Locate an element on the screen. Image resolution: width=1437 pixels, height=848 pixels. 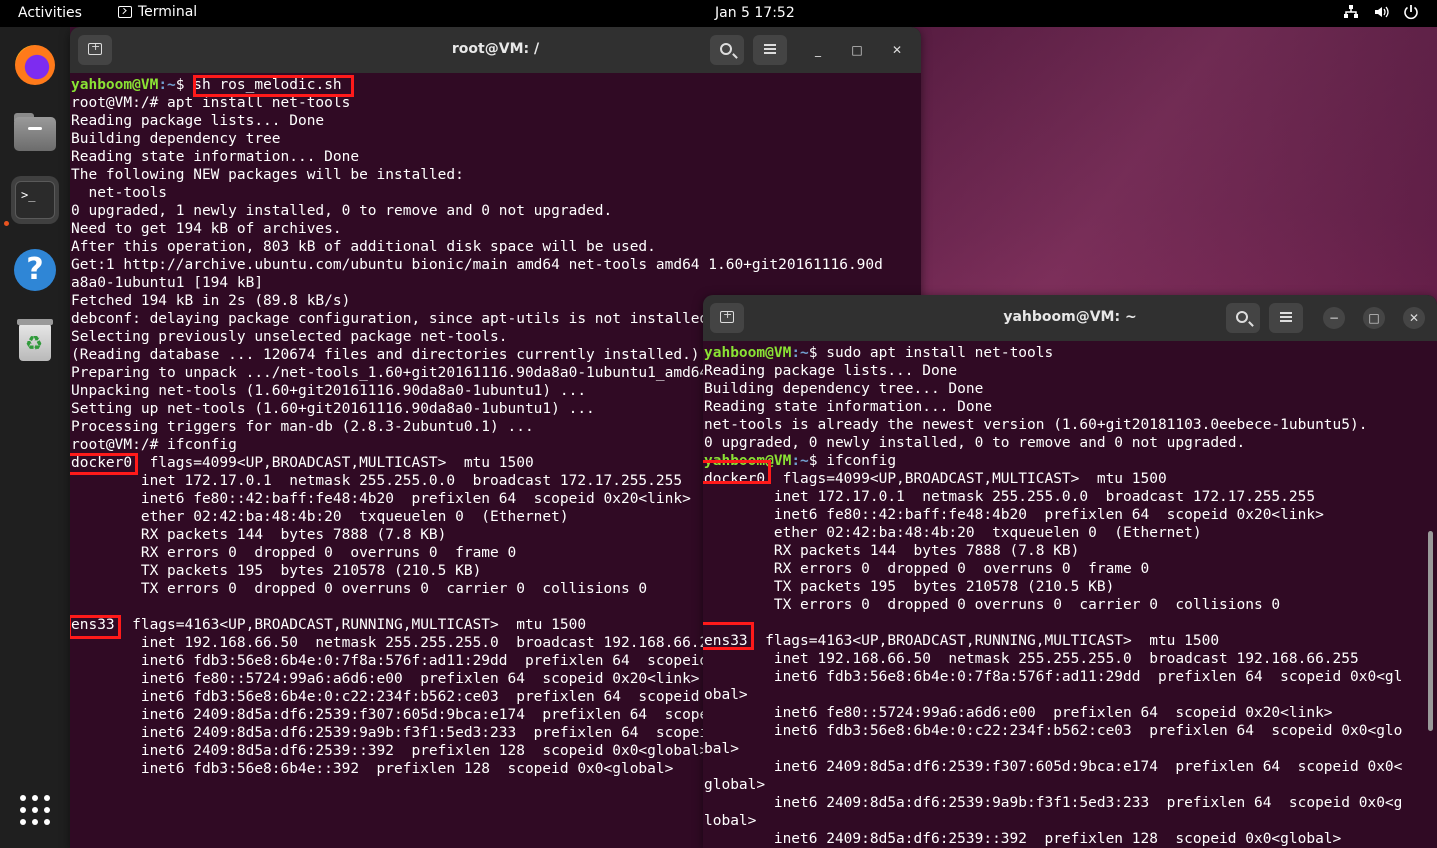
command-text: ifconfig is located at coordinates (861, 461).